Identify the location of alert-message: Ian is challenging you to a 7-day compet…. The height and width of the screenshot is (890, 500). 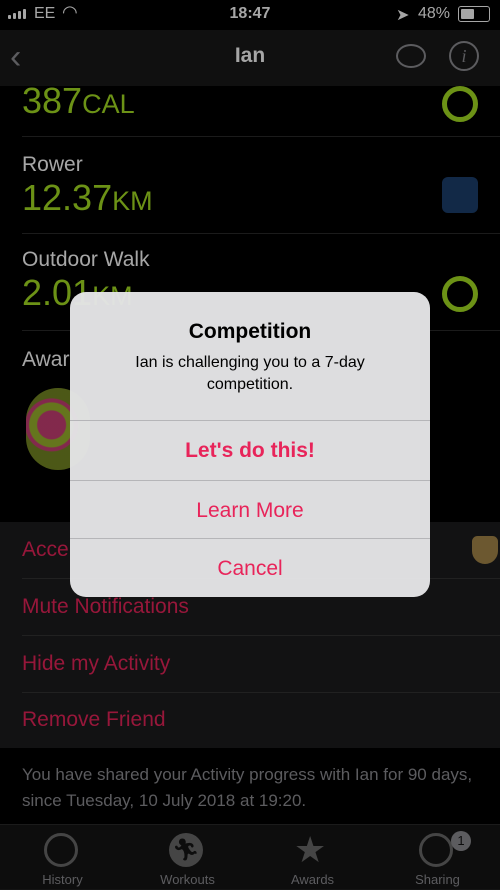
(250, 373).